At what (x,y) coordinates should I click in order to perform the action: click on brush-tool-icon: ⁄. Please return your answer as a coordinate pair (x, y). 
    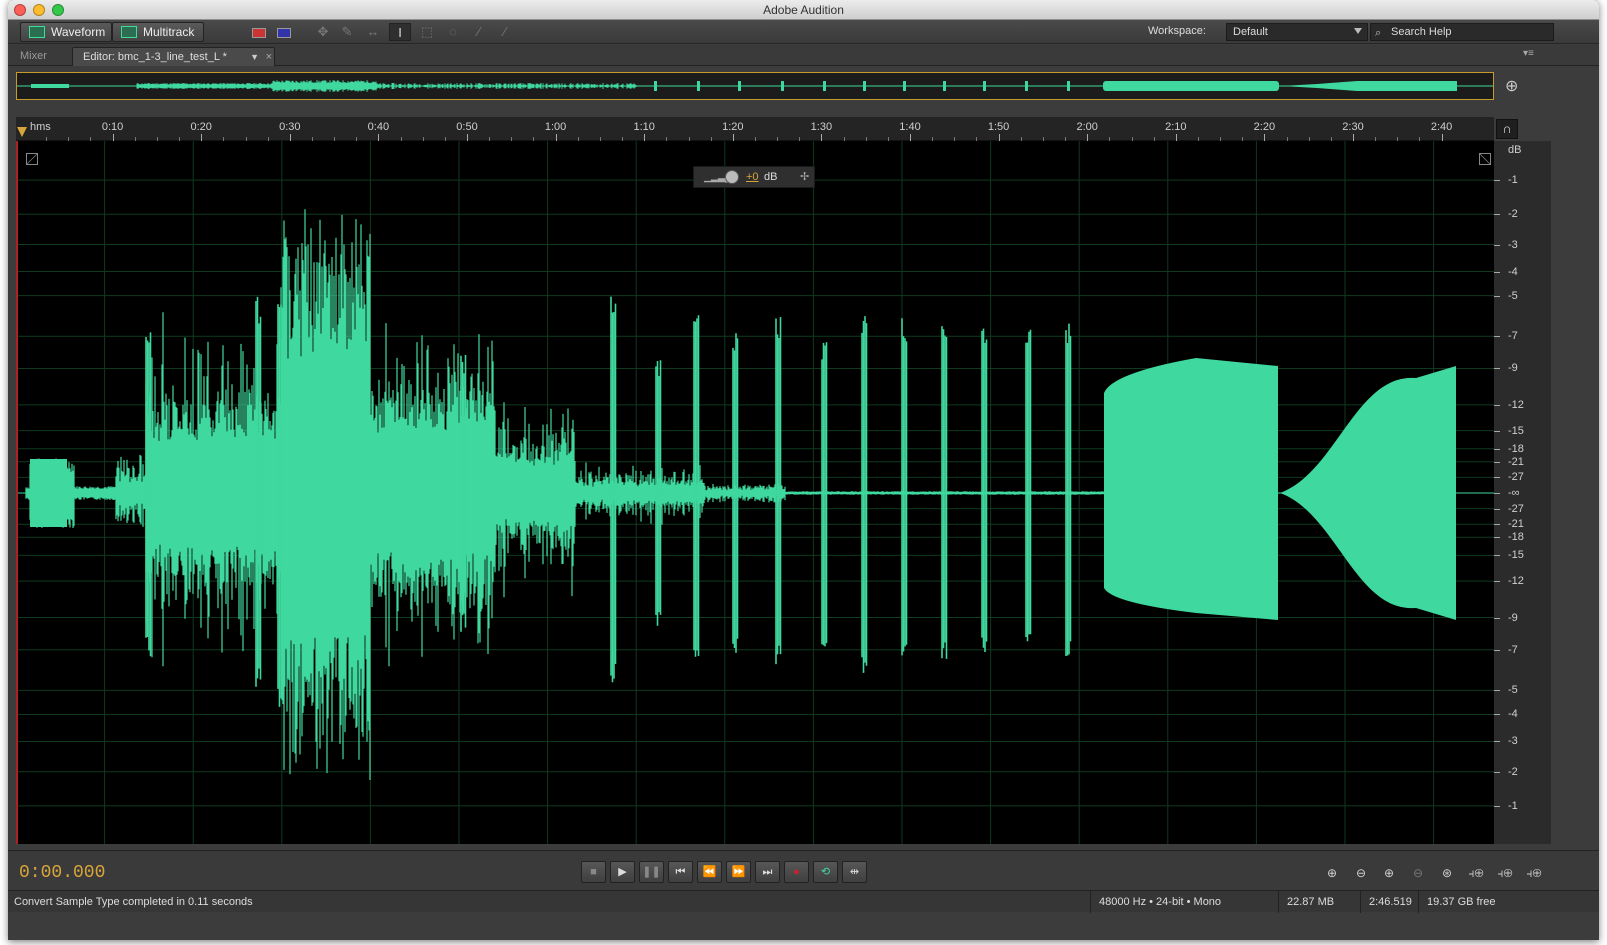
    Looking at the image, I should click on (479, 32).